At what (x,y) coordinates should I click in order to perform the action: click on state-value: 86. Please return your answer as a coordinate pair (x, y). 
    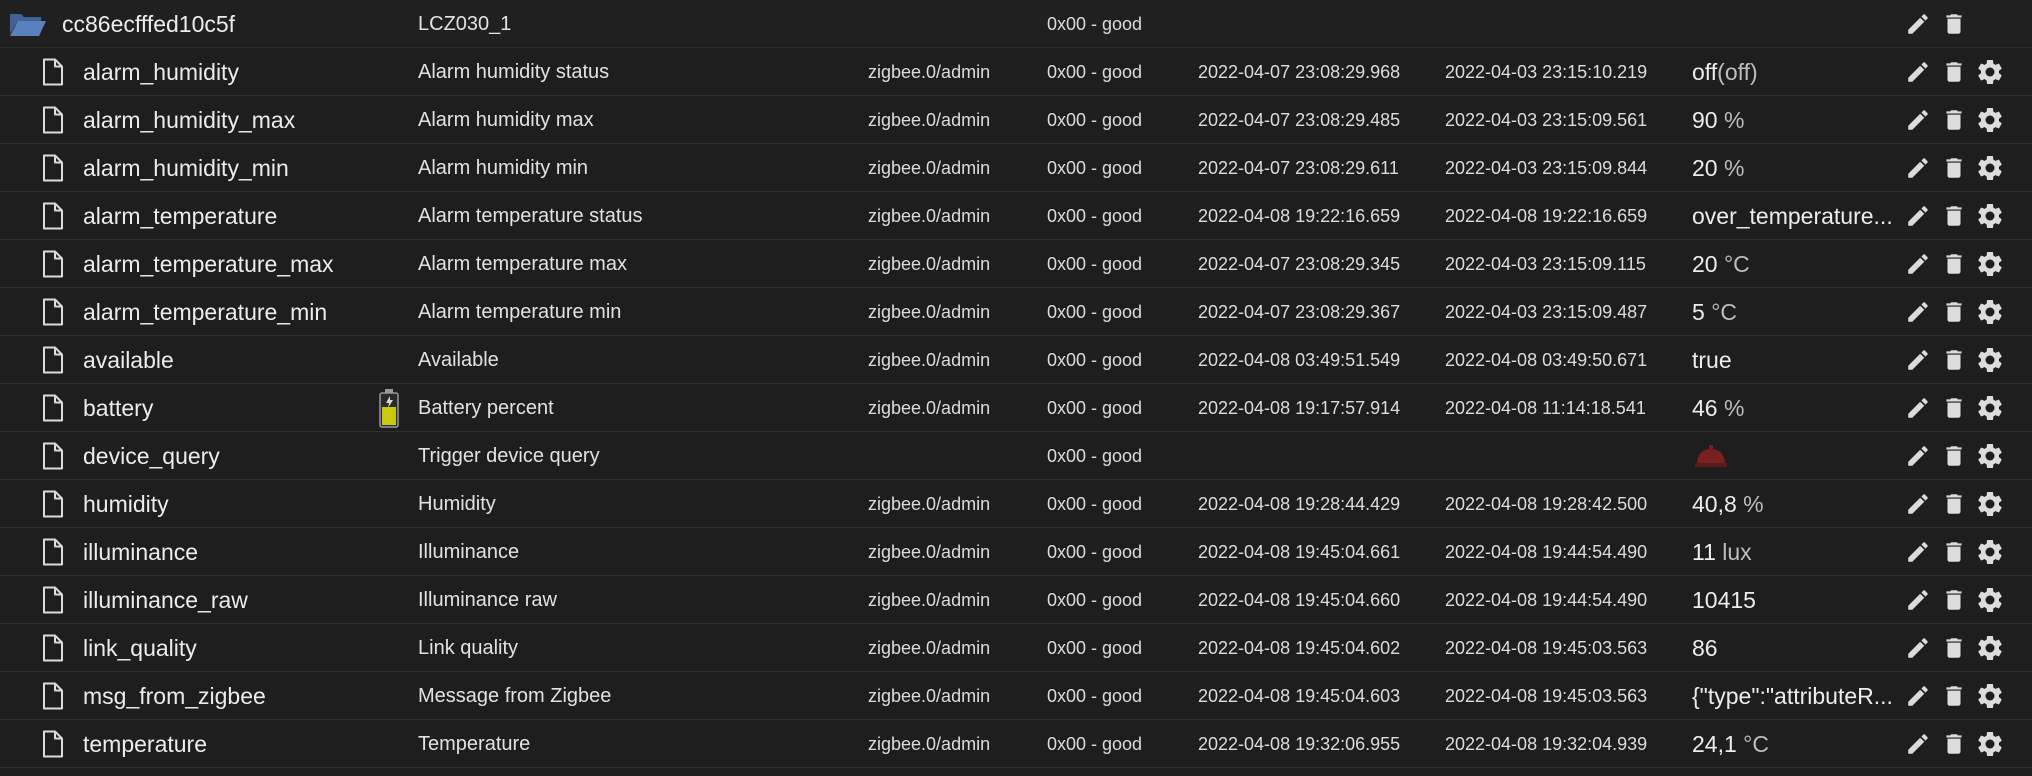
    Looking at the image, I should click on (1795, 648).